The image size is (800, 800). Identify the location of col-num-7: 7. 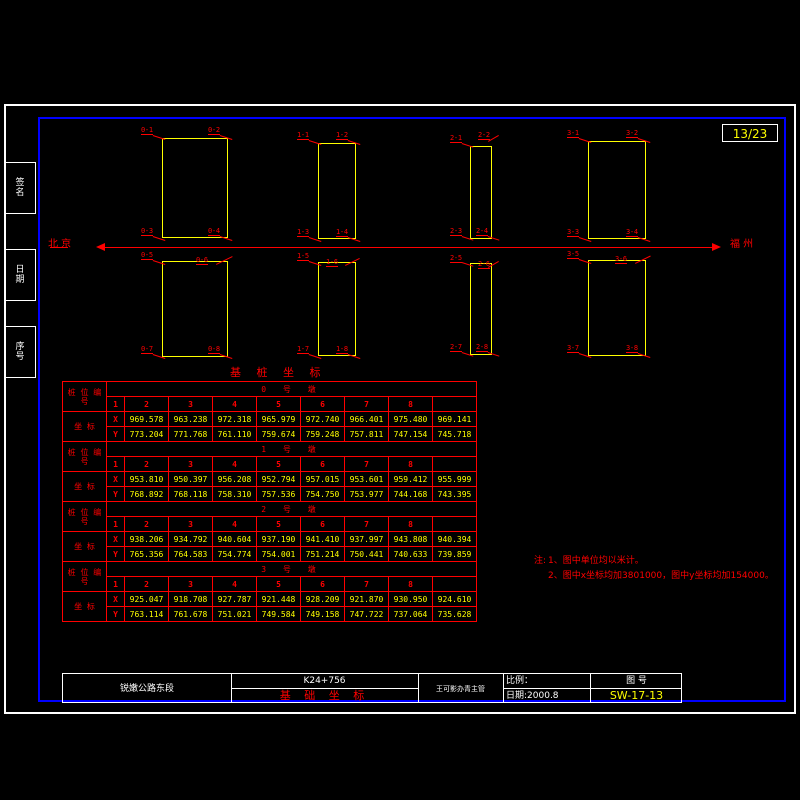
(366, 404).